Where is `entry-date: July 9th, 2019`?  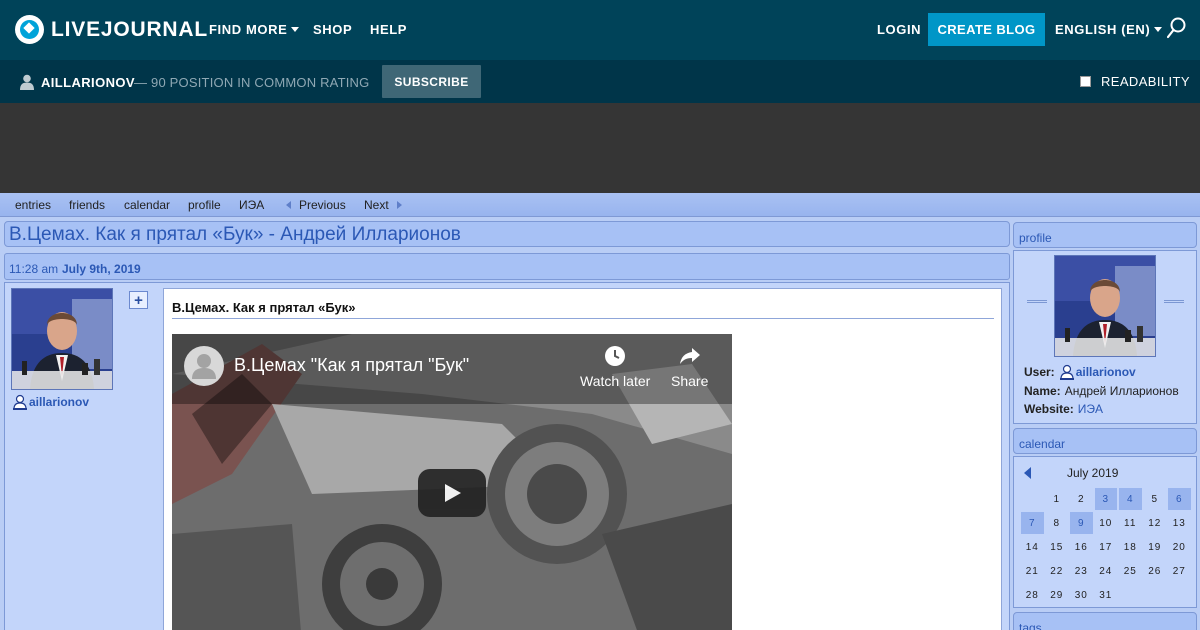 entry-date: July 9th, 2019 is located at coordinates (101, 269).